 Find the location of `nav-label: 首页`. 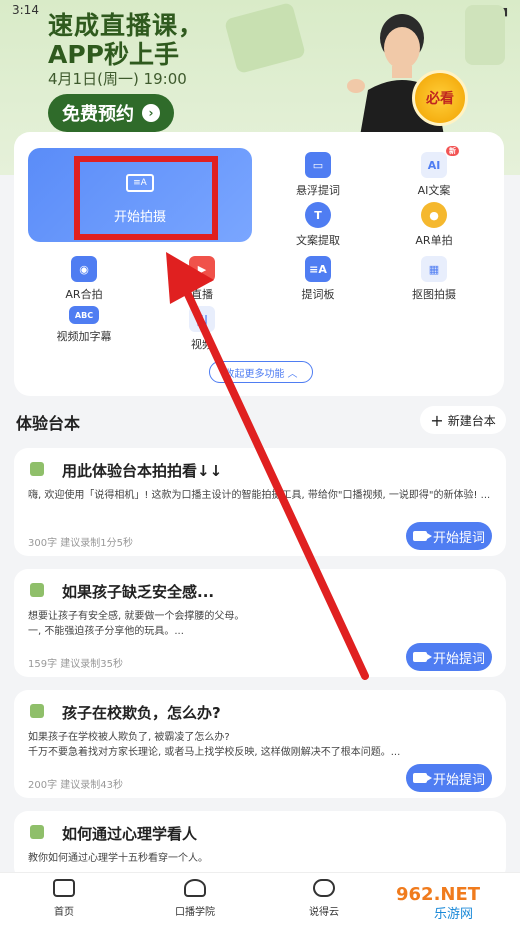

nav-label: 首页 is located at coordinates (64, 912).